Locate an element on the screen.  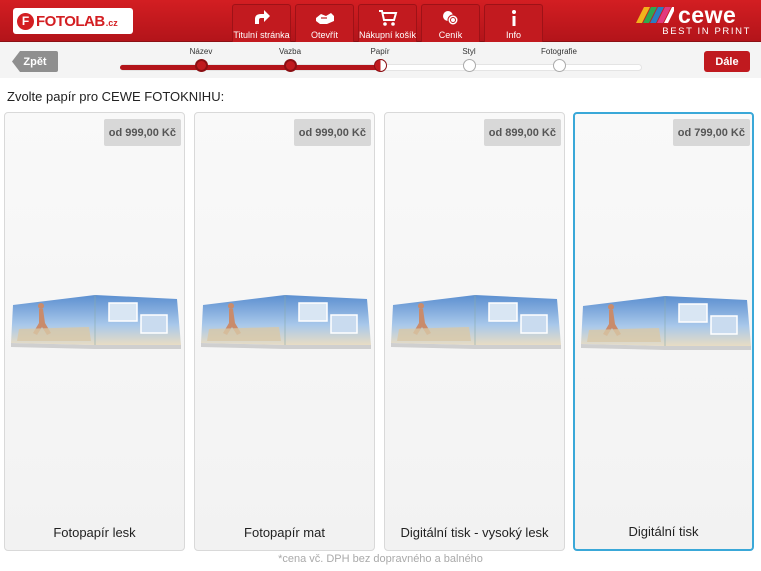
cewe-logo: cewe BEST IN PRINT is located at coordinates (693, 19).